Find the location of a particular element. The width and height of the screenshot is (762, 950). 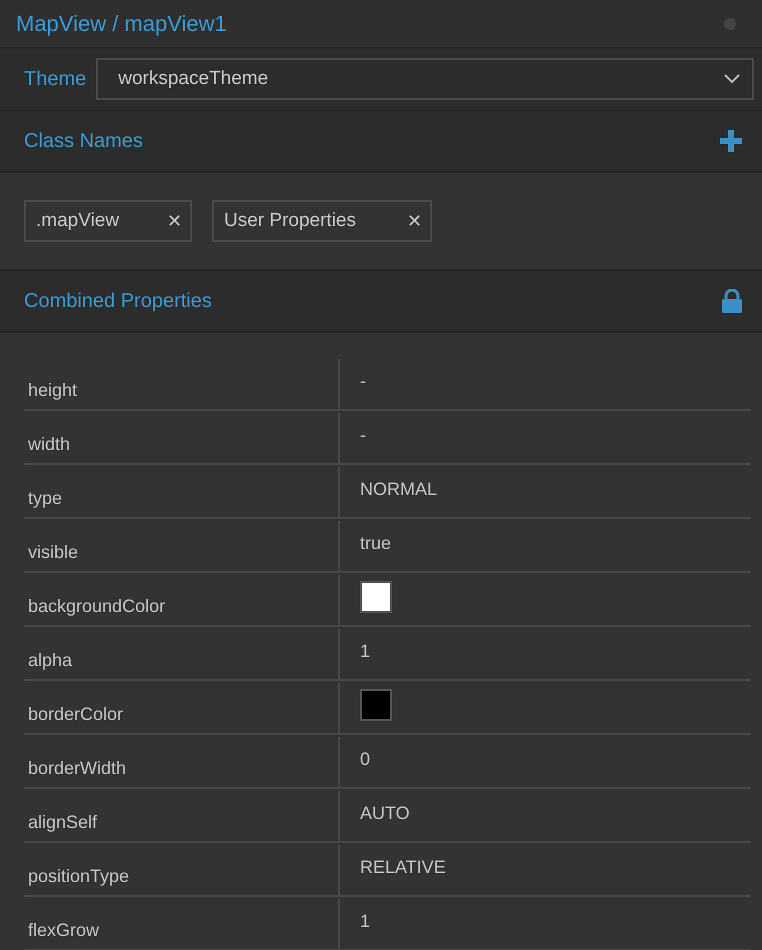

property-name: alignSelf is located at coordinates (182, 816).